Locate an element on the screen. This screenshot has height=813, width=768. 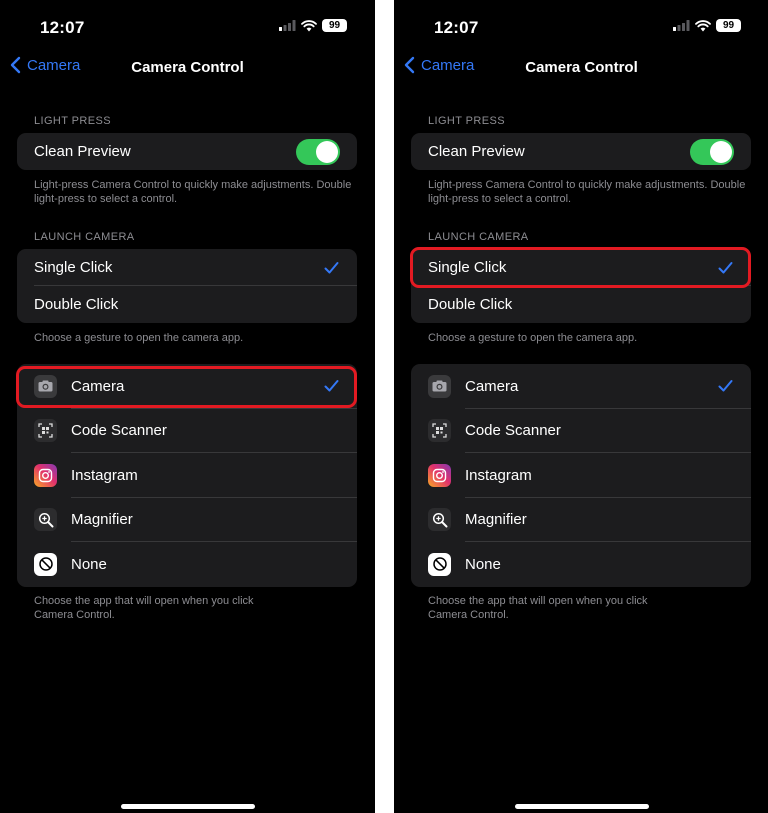
app-list-group: Camera Code Scanner Instagram Magnifier is located at coordinates (581, 475).